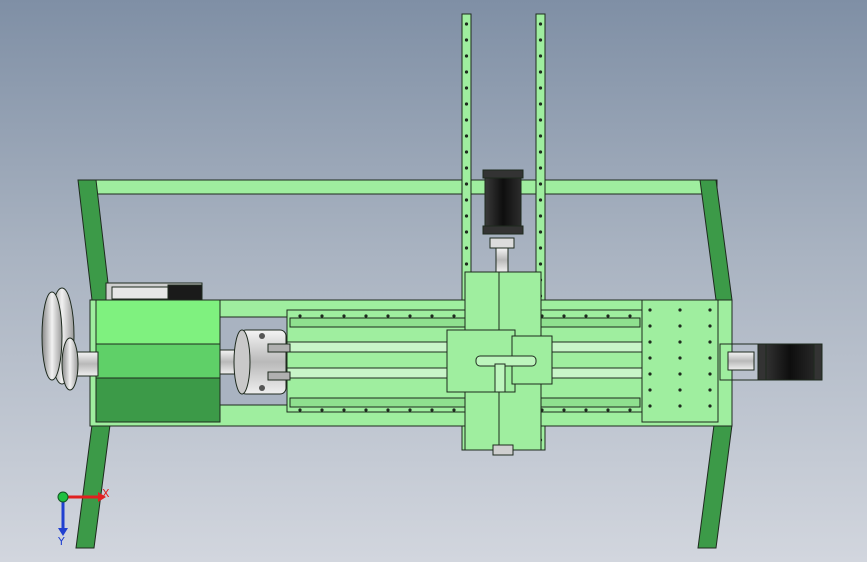 The image size is (867, 562). What do you see at coordinates (716, 240) in the screenshot?
I see `right-leg-upper` at bounding box center [716, 240].